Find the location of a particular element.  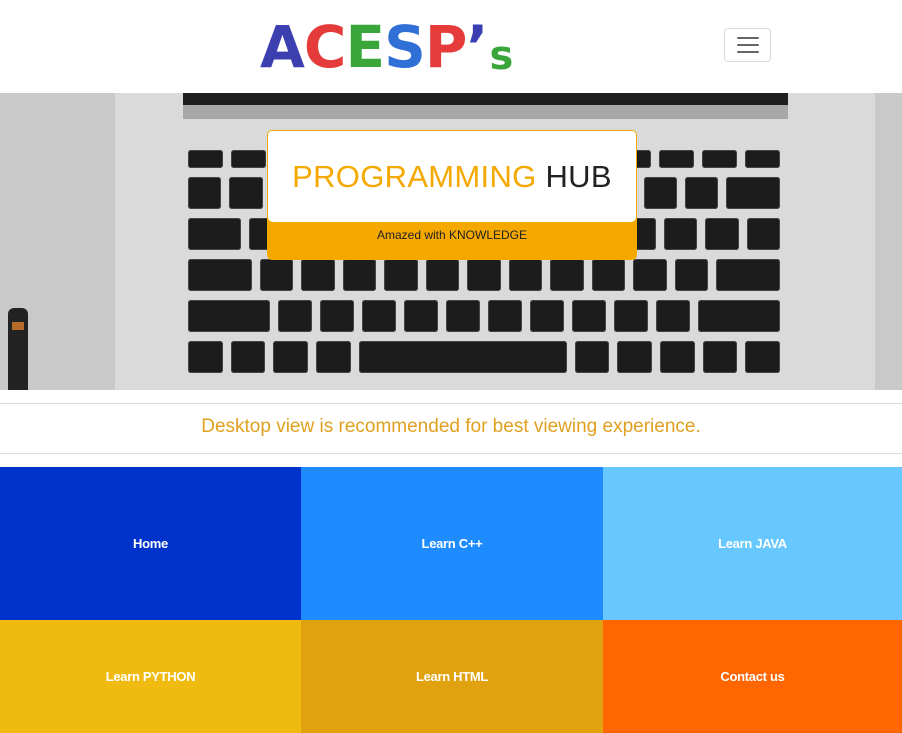

tile-home: Home is located at coordinates (150, 543).